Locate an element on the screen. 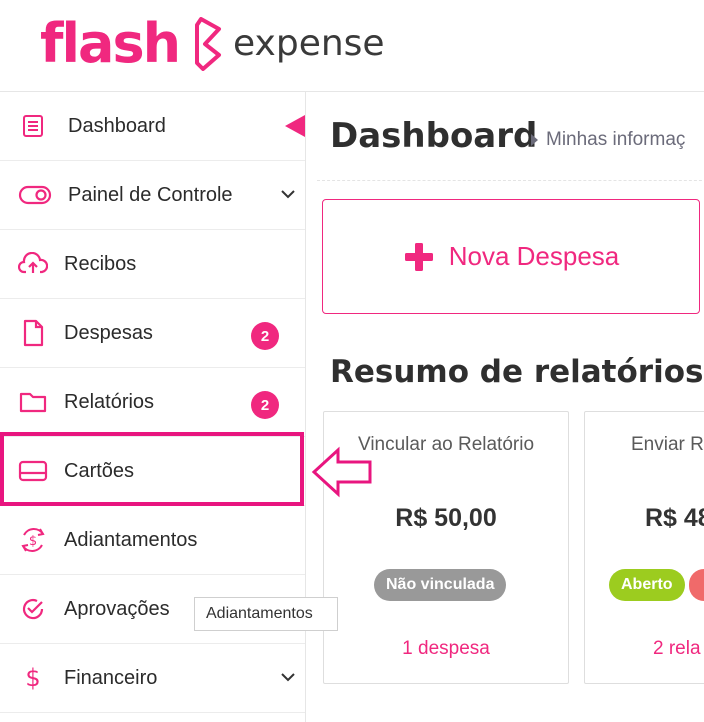 The height and width of the screenshot is (722, 704). dollar-icon: $ is located at coordinates (33, 678).